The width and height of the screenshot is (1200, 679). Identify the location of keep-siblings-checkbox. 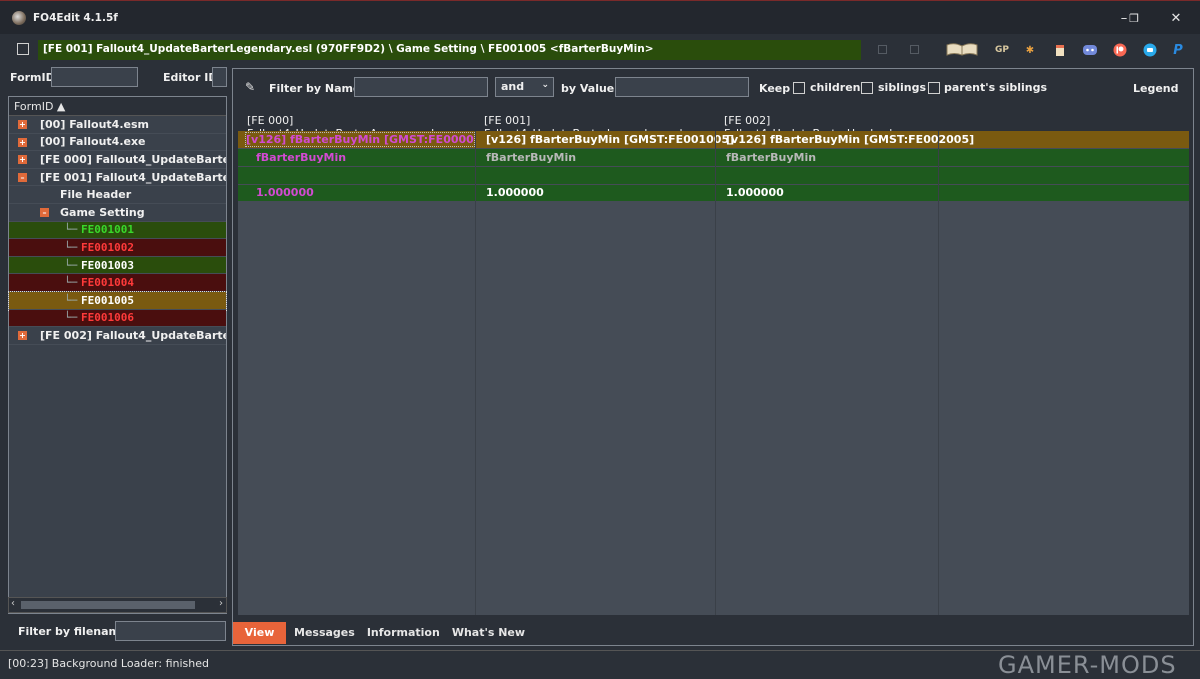
(867, 87).